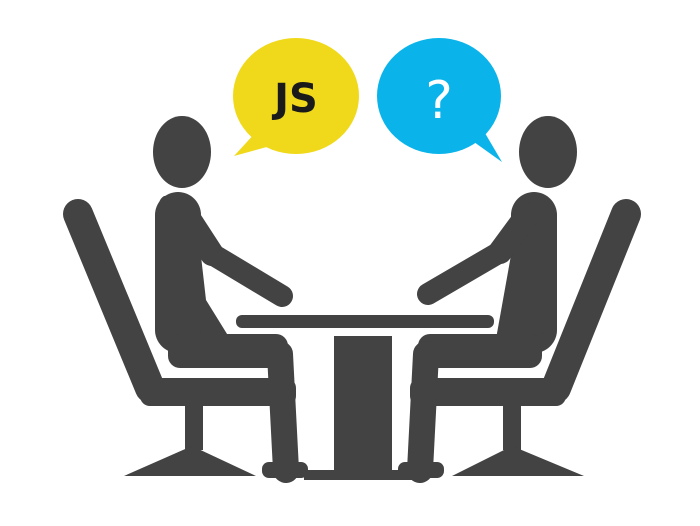  Describe the element at coordinates (548, 152) in the screenshot. I see `right-person-head` at that location.